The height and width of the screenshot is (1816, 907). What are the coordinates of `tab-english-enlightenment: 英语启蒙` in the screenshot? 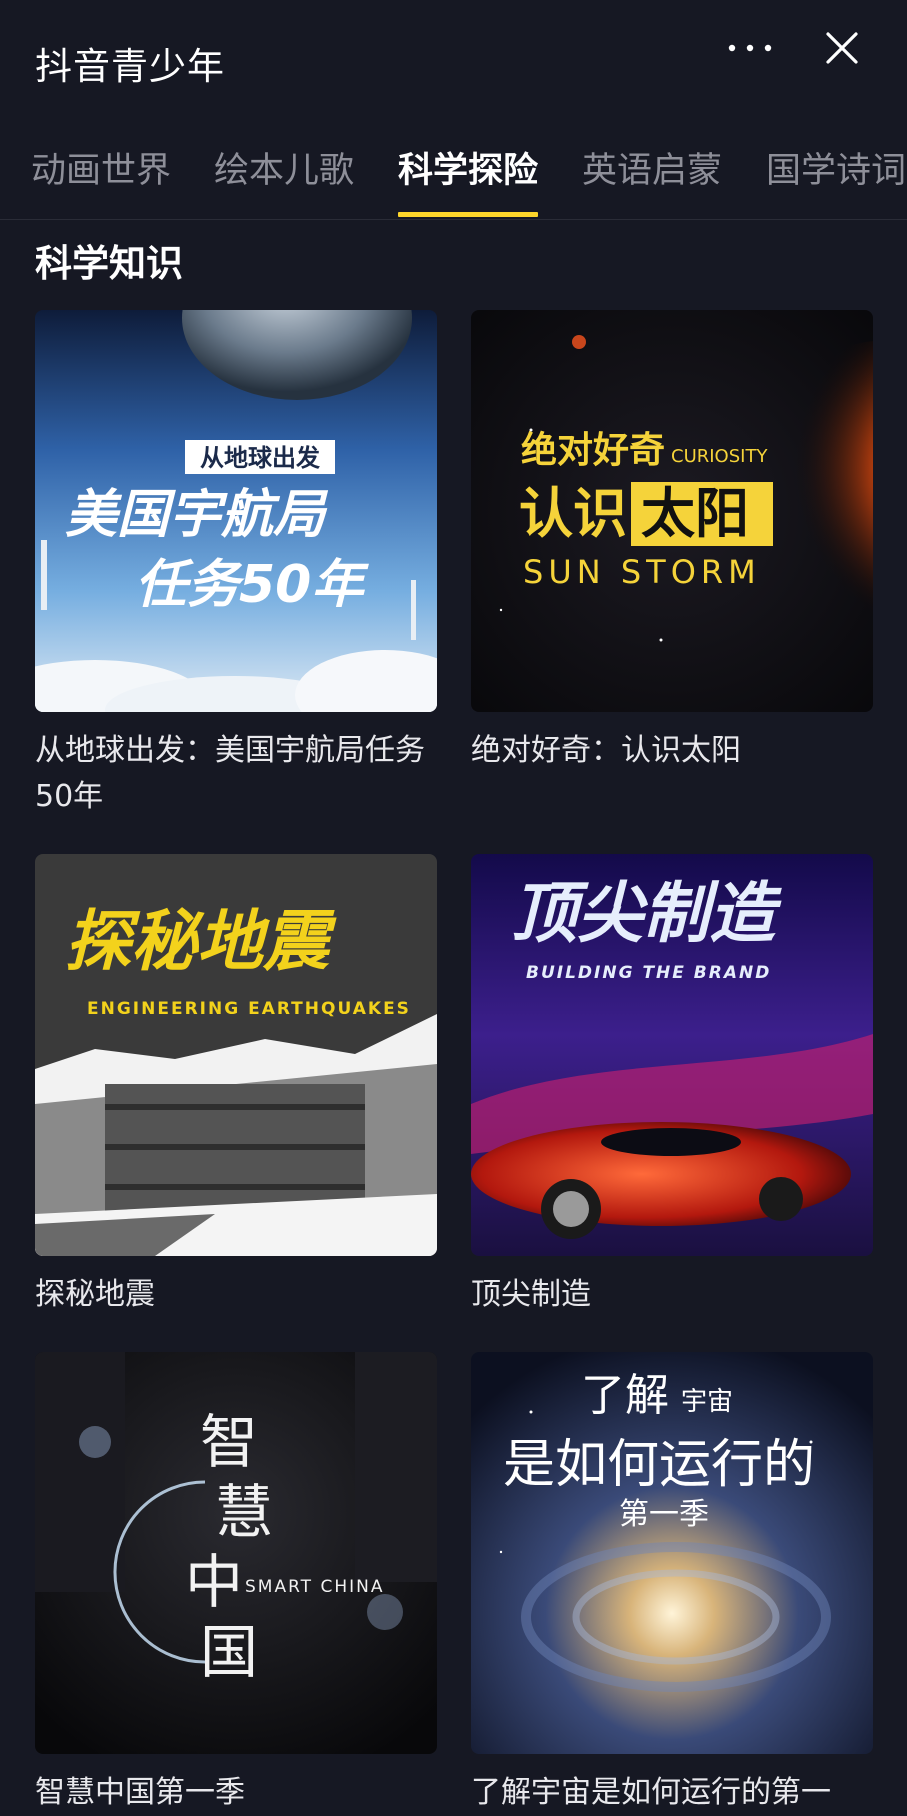 It's located at (652, 167).